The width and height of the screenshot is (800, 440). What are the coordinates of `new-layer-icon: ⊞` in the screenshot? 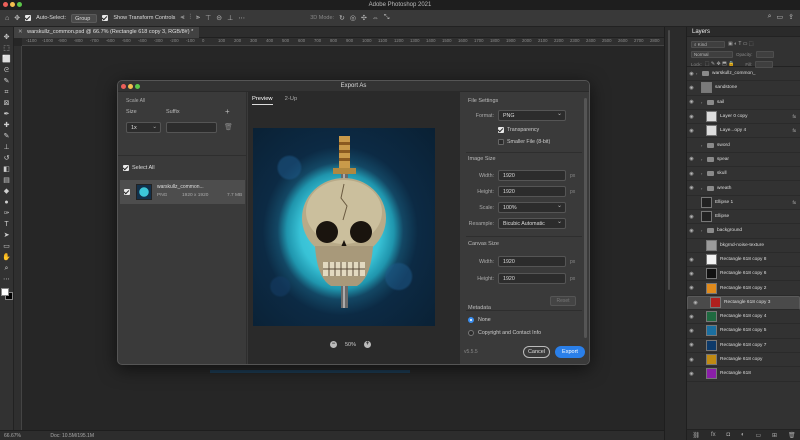 It's located at (774, 435).